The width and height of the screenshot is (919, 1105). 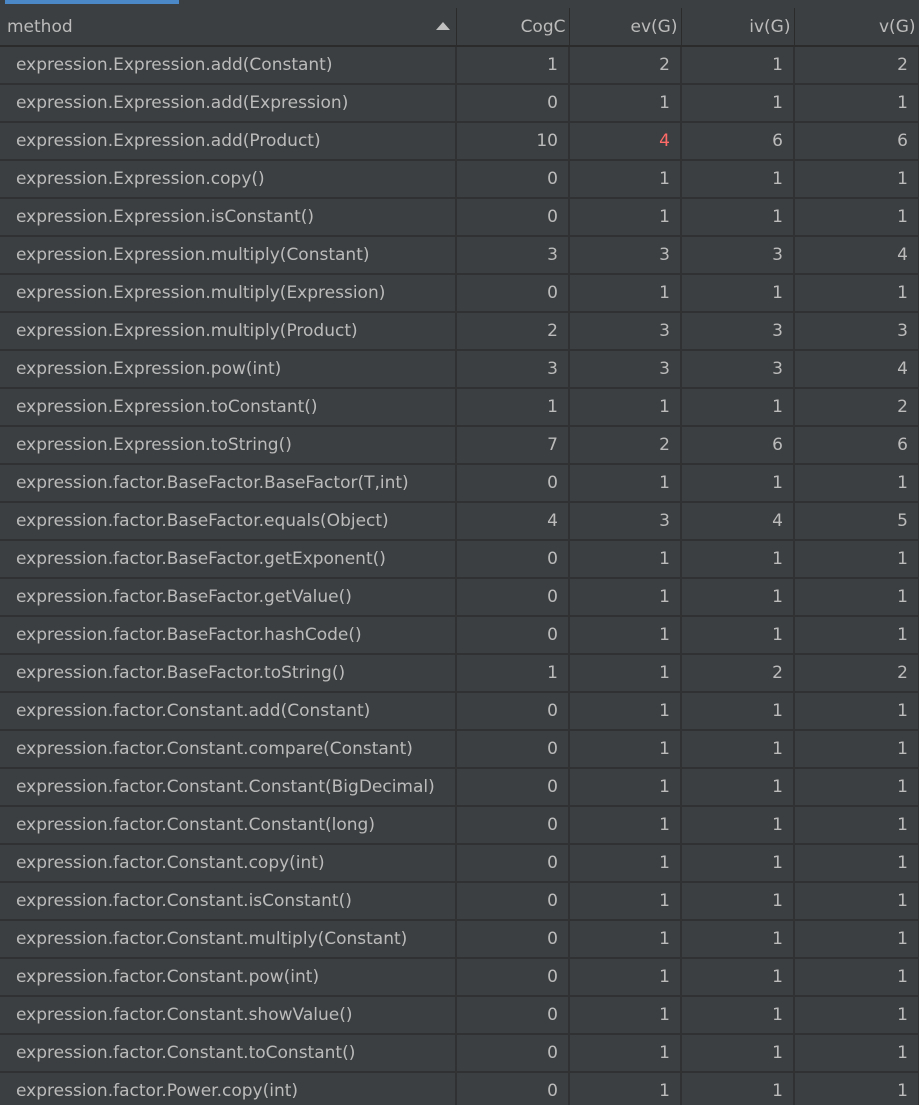 What do you see at coordinates (228, 1088) in the screenshot?
I see `method-cell: expression.factor.Power.copy(int)` at bounding box center [228, 1088].